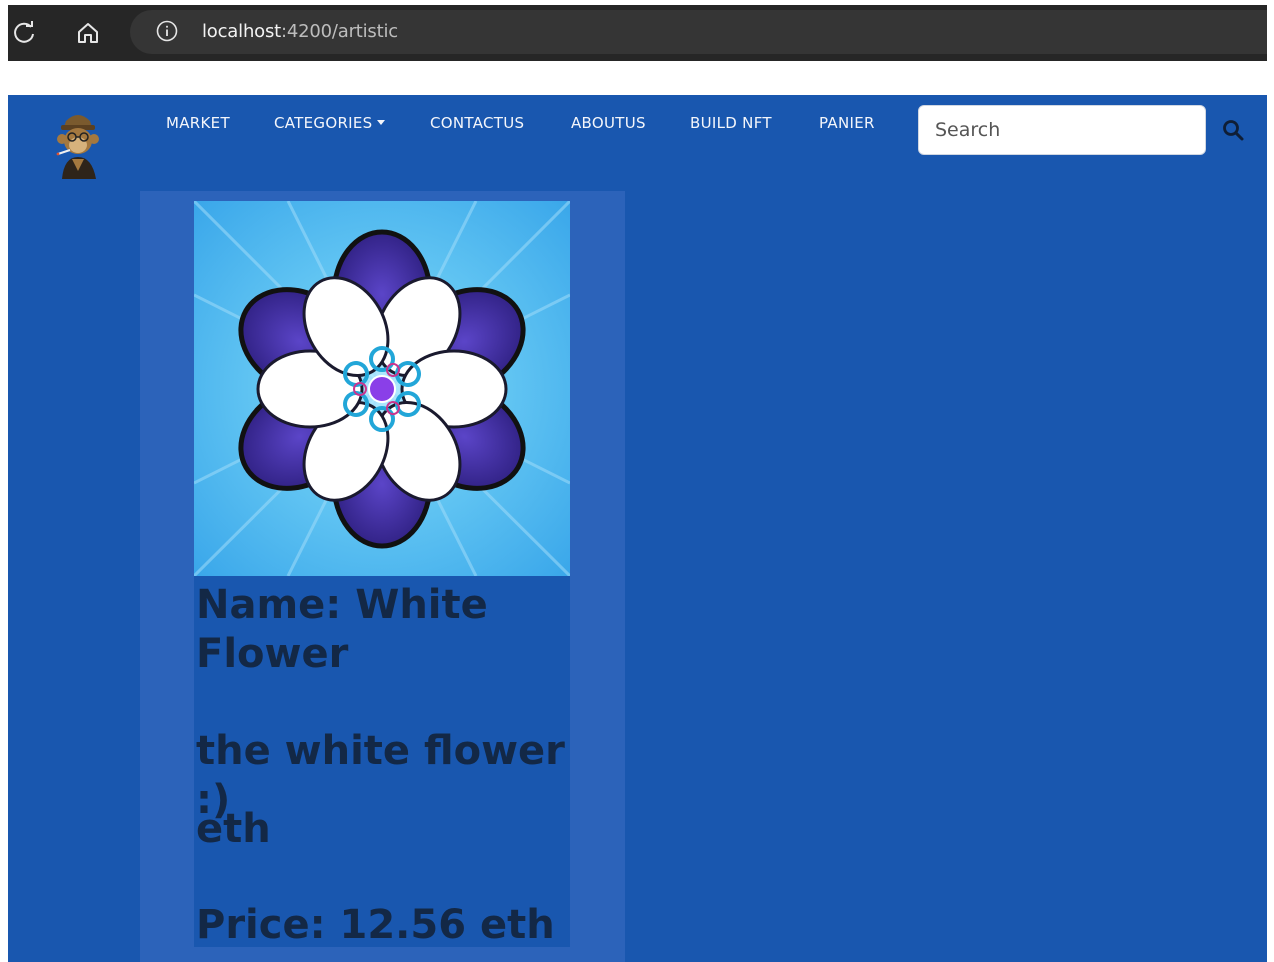 The height and width of the screenshot is (962, 1274). Describe the element at coordinates (78, 142) in the screenshot. I see `ape-avatar-logo` at that location.